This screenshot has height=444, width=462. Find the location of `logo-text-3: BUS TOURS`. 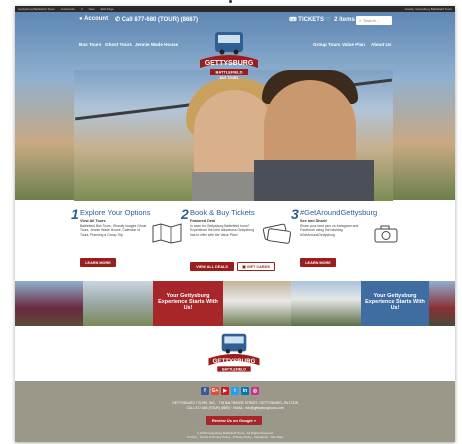

logo-text-3: BUS TOURS is located at coordinates (229, 78).